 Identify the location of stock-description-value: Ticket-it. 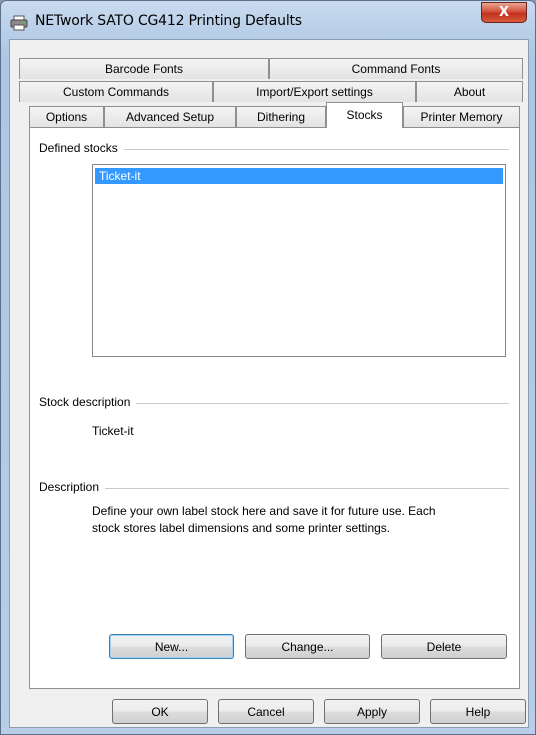
(113, 431).